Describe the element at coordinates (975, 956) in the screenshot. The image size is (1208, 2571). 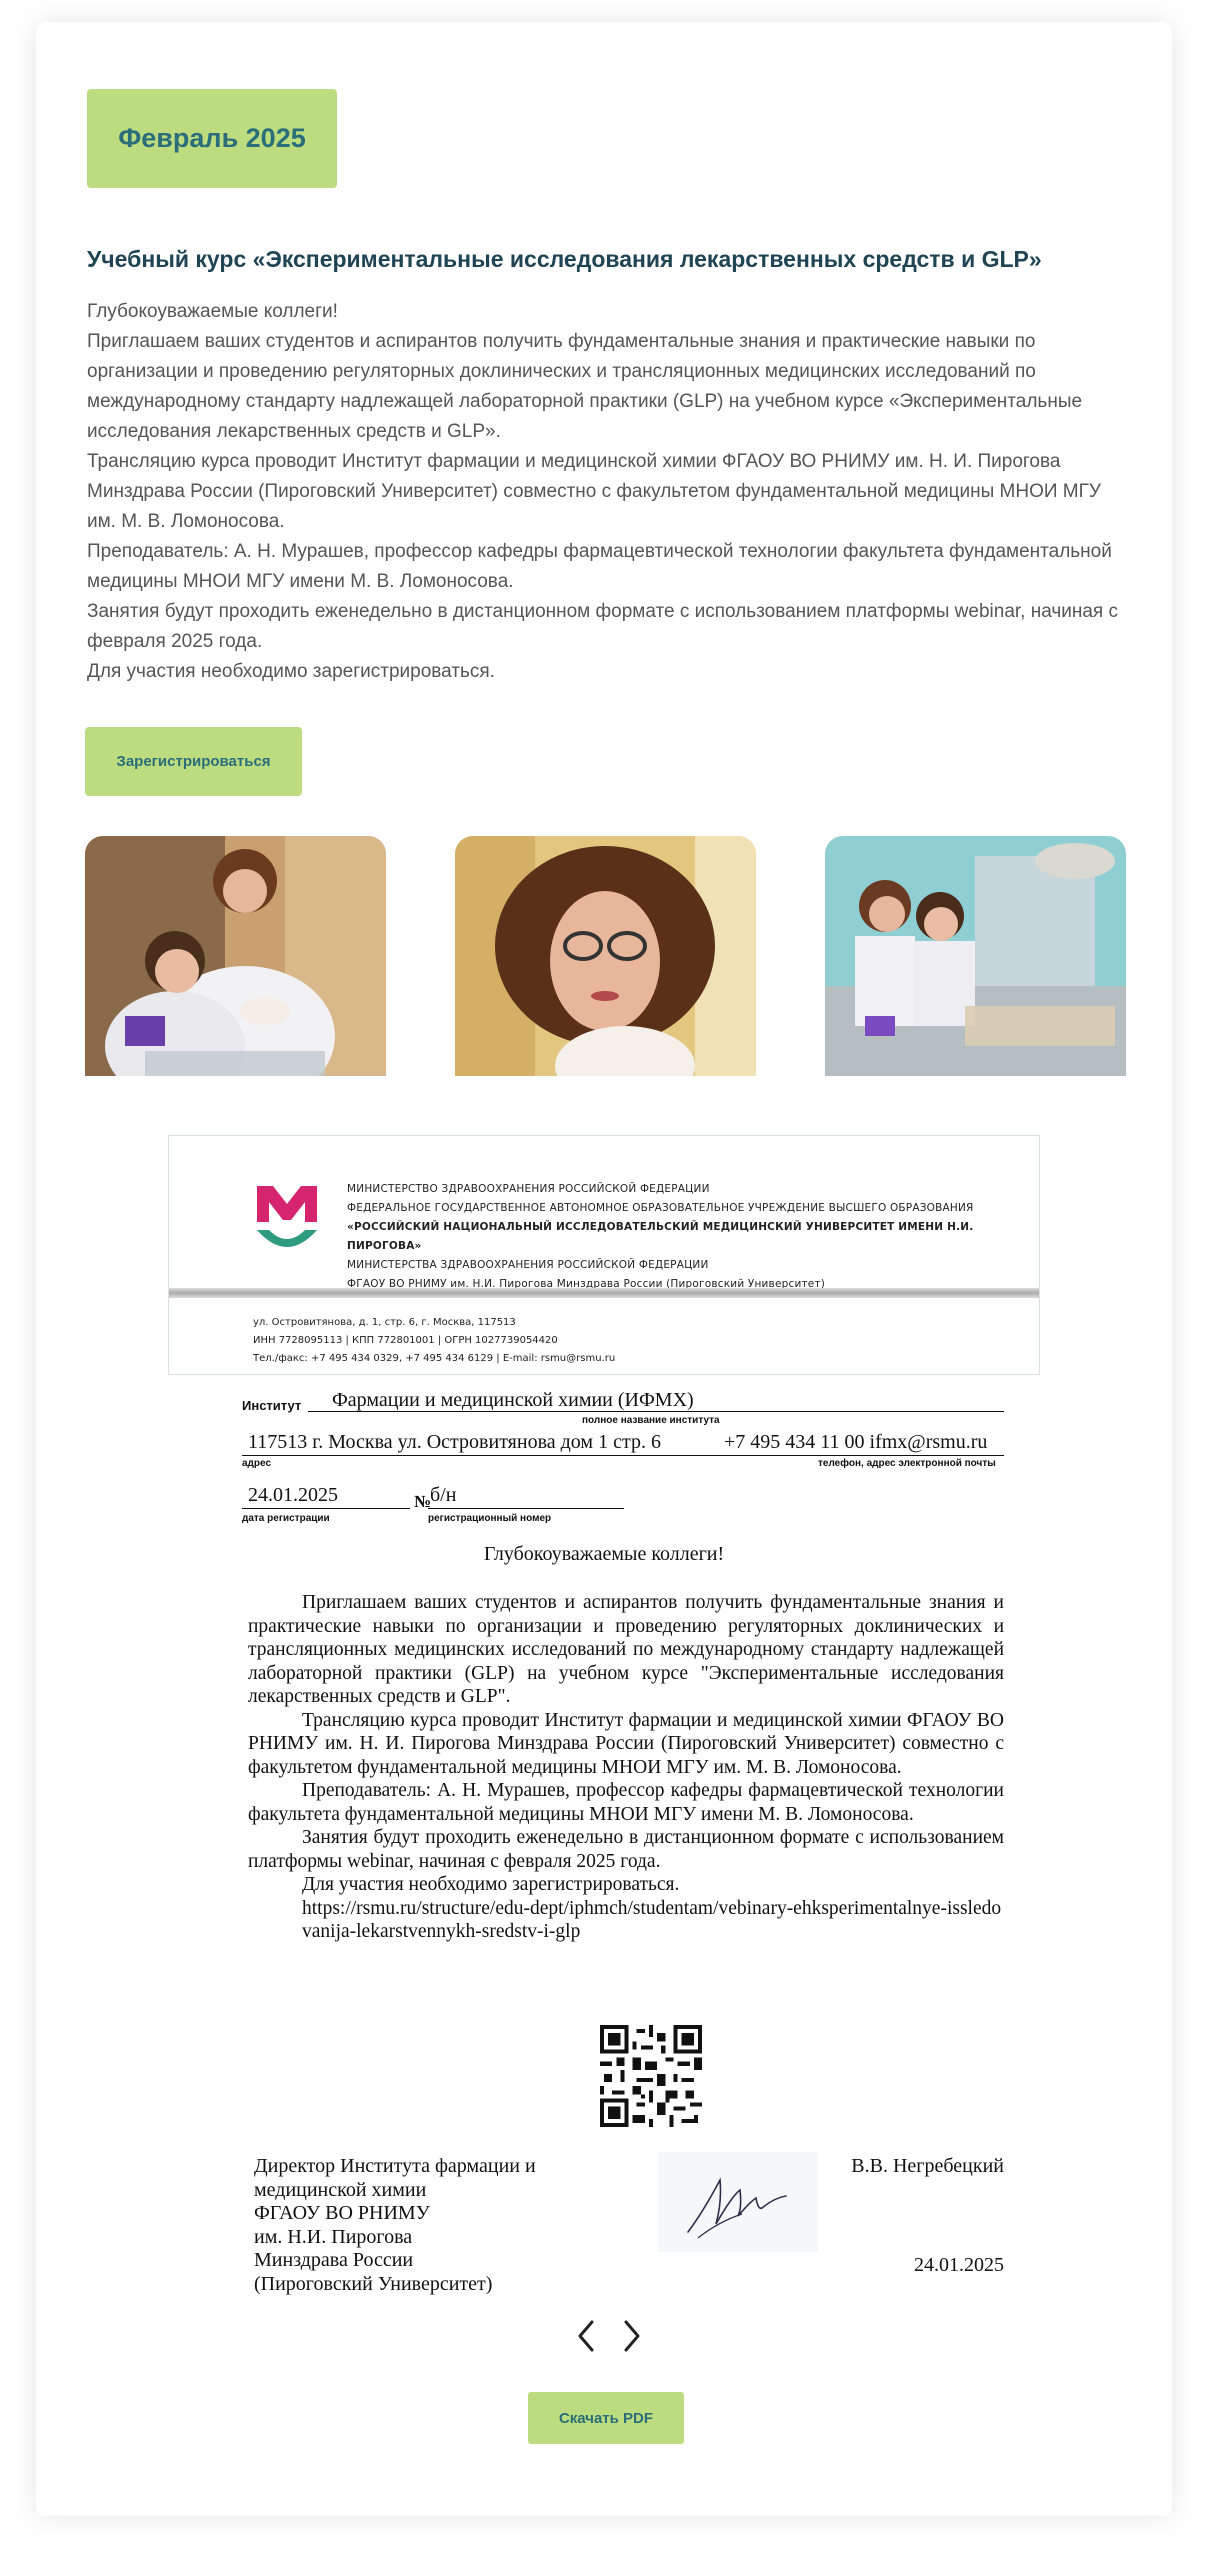
I see `photo-lab-scene` at that location.